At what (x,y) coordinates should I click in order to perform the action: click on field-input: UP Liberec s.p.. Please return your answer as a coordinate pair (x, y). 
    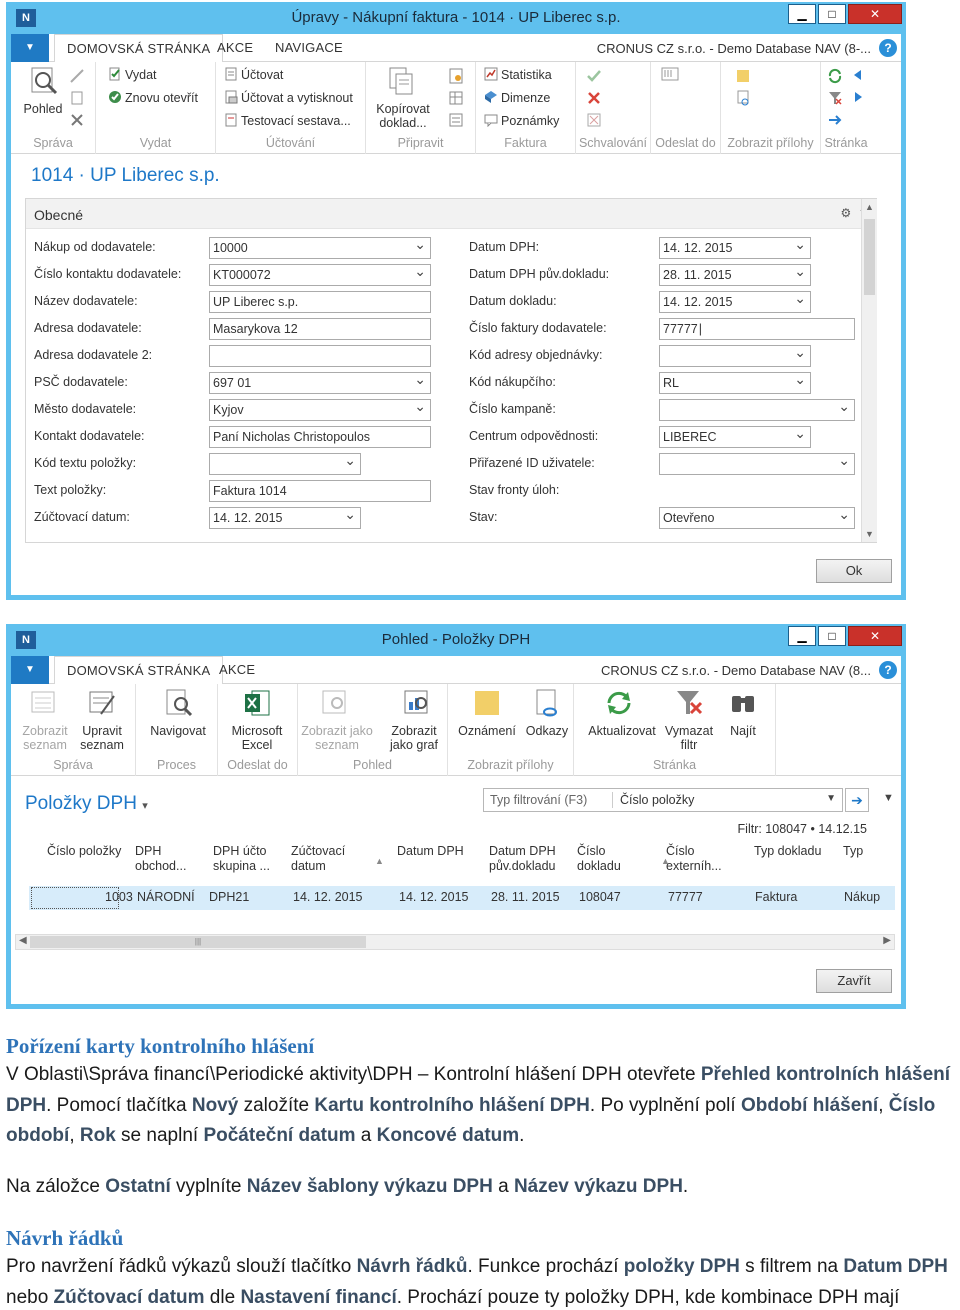
    Looking at the image, I should click on (320, 302).